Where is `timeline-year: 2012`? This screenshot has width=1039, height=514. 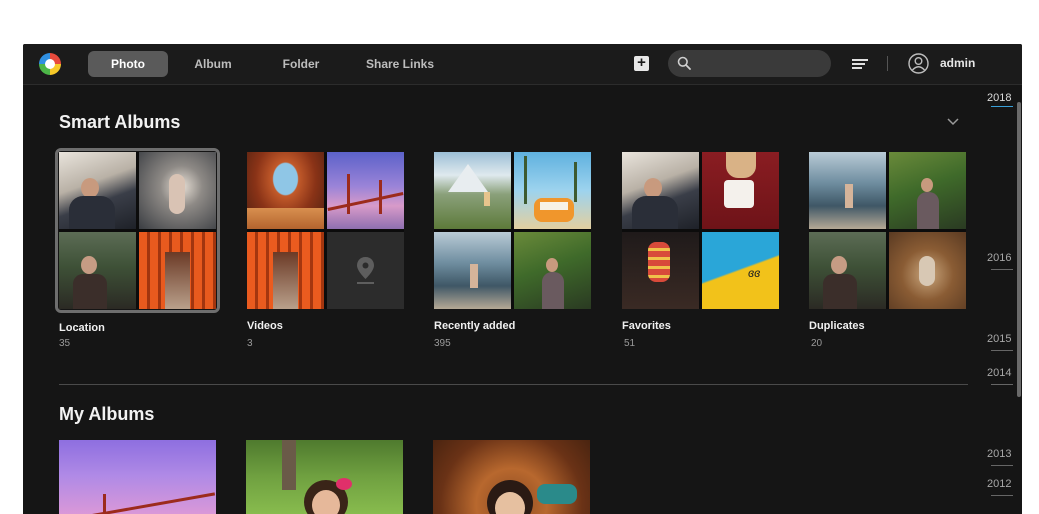 timeline-year: 2012 is located at coordinates (999, 484).